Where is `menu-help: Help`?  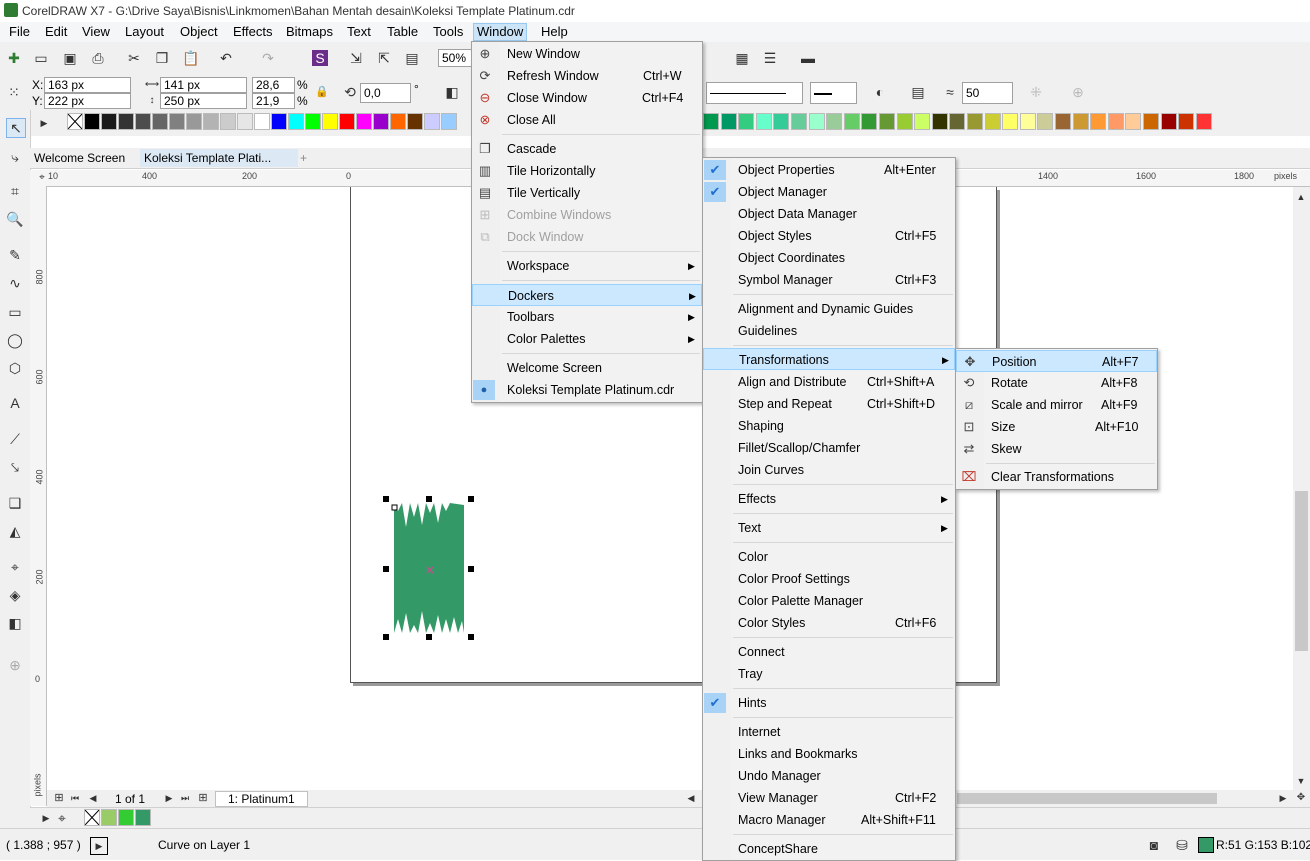 menu-help: Help is located at coordinates (554, 32).